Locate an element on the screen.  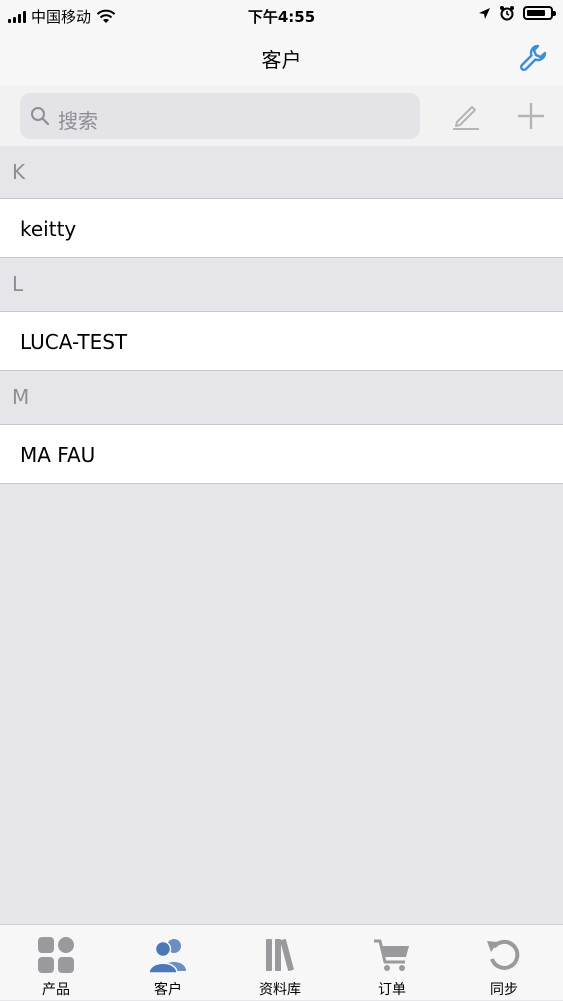
search-icon is located at coordinates (40, 116).